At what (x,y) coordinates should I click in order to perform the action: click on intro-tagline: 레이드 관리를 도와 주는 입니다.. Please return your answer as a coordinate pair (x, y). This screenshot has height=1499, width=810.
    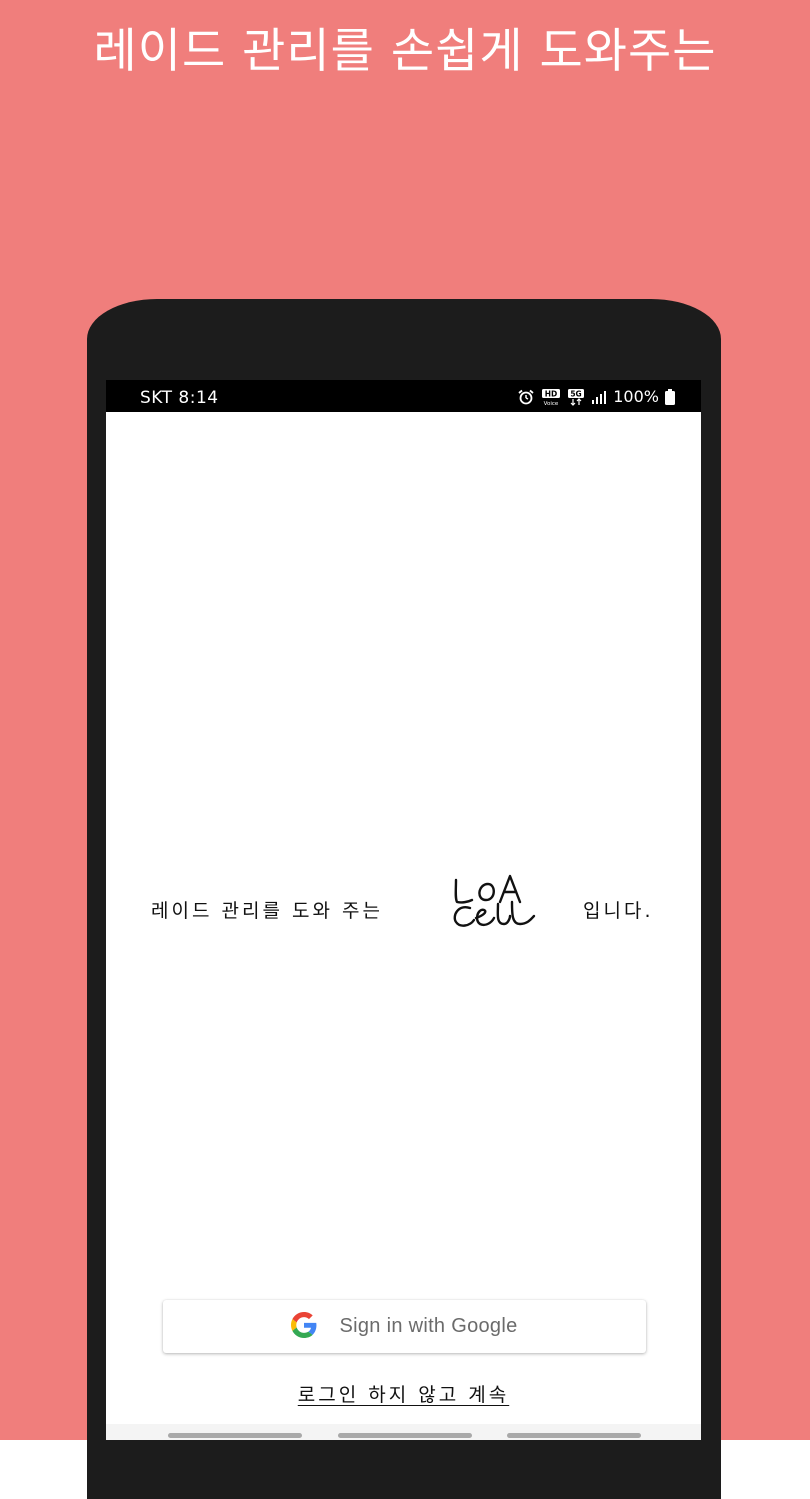
    Looking at the image, I should click on (403, 908).